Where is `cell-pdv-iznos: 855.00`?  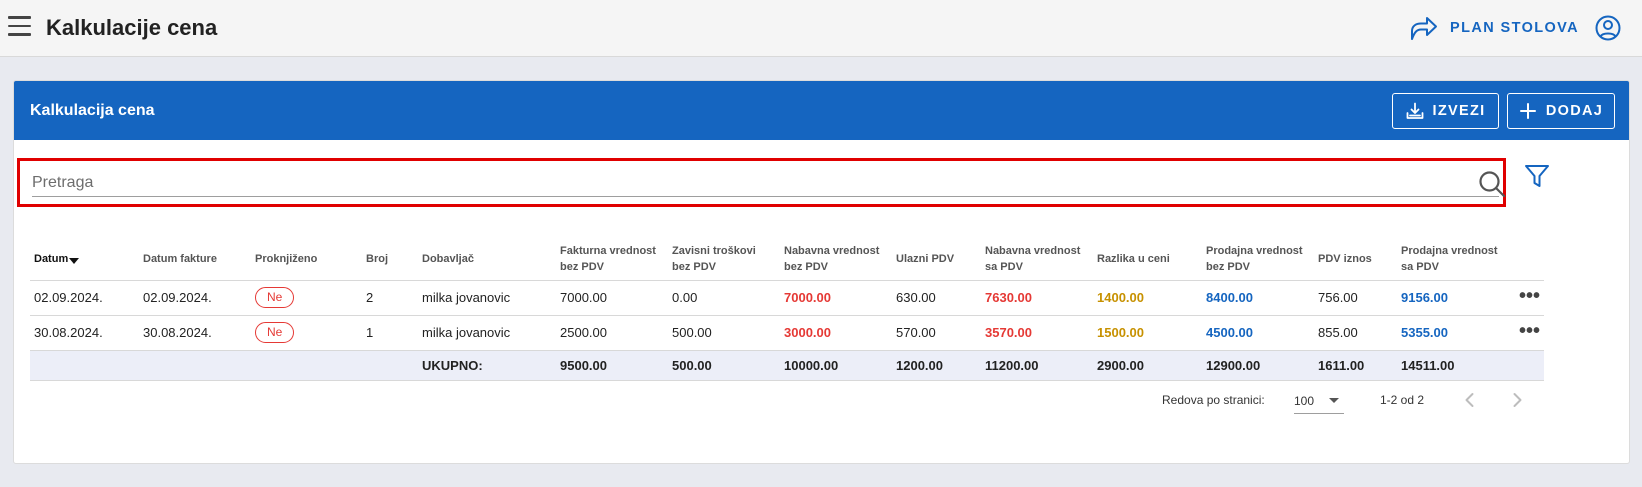 cell-pdv-iznos: 855.00 is located at coordinates (1355, 333).